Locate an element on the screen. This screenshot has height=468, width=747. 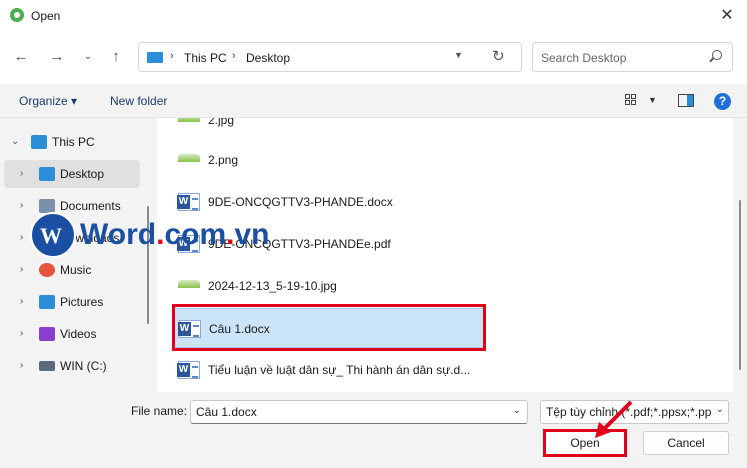
sidebar-item-pictures: › Pictures is located at coordinates (70, 302).